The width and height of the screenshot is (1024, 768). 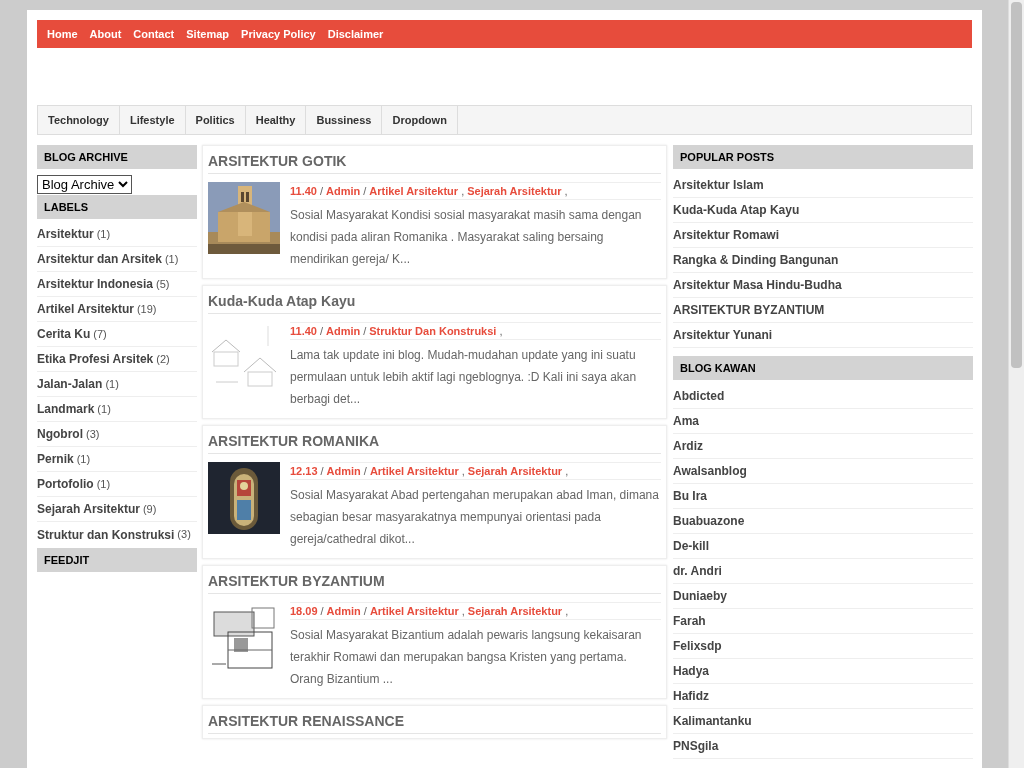 What do you see at coordinates (697, 646) in the screenshot?
I see `sidebar-link: Felixsdp` at bounding box center [697, 646].